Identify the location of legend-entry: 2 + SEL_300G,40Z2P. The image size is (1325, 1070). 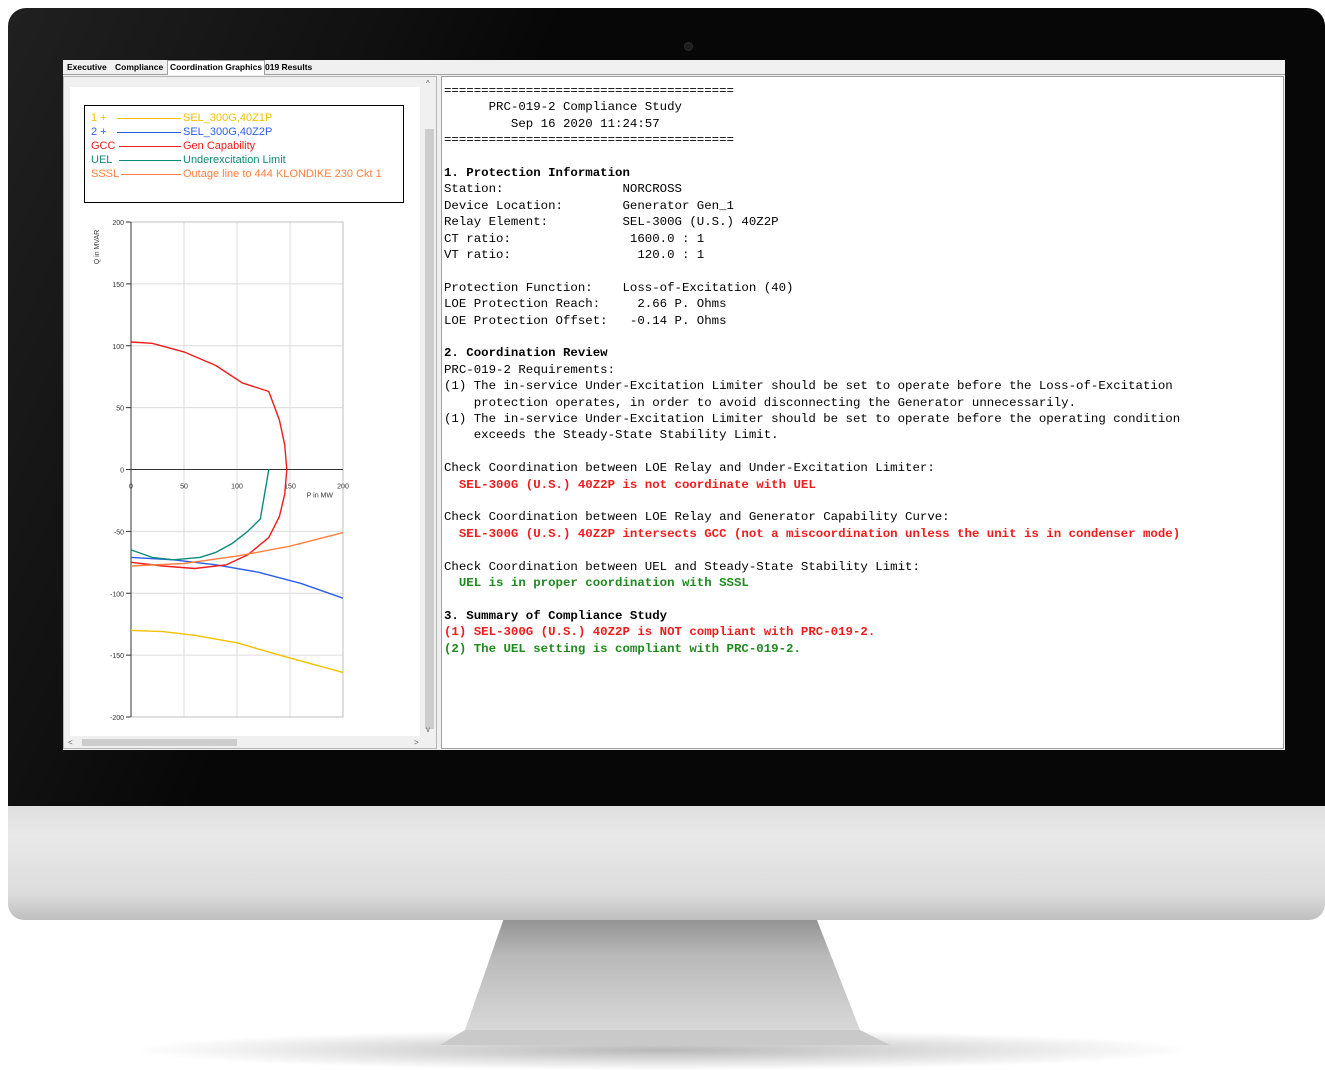
(246, 132).